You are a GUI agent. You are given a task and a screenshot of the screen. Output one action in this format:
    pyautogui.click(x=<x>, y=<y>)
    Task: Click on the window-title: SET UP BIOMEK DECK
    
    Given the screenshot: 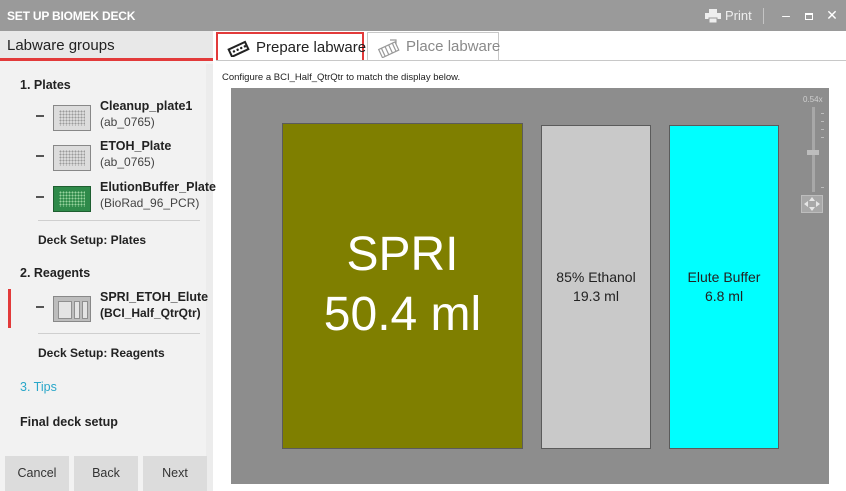 What is the action you would take?
    pyautogui.click(x=71, y=16)
    